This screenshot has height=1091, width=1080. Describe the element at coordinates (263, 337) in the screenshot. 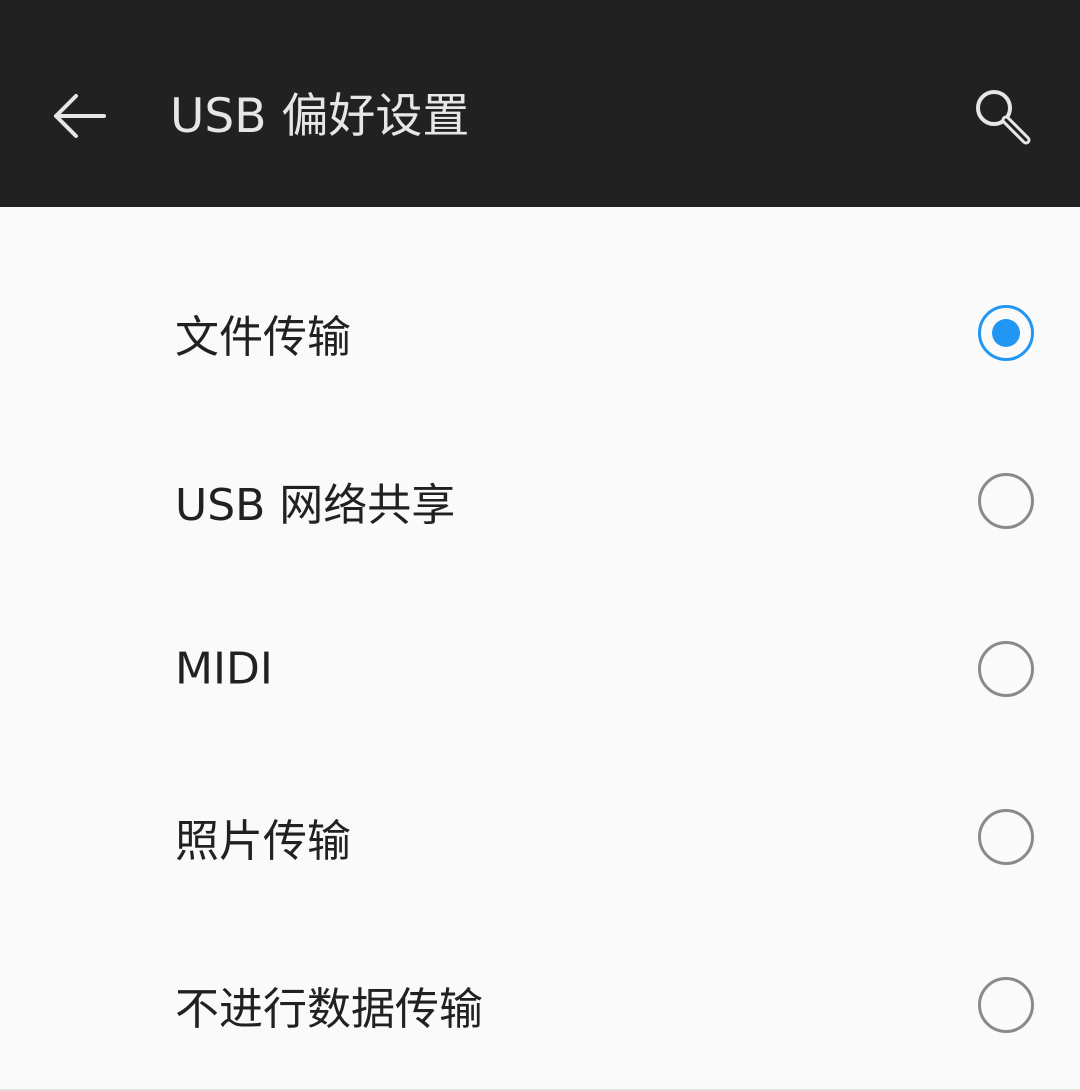

I see `option-label: 文件传输` at that location.